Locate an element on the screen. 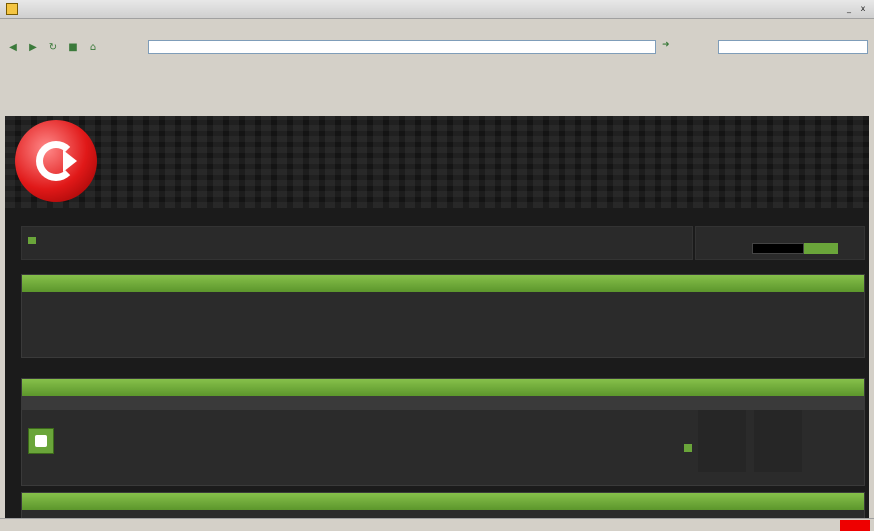 The height and width of the screenshot is (531, 874). next-category-section is located at coordinates (443, 505).